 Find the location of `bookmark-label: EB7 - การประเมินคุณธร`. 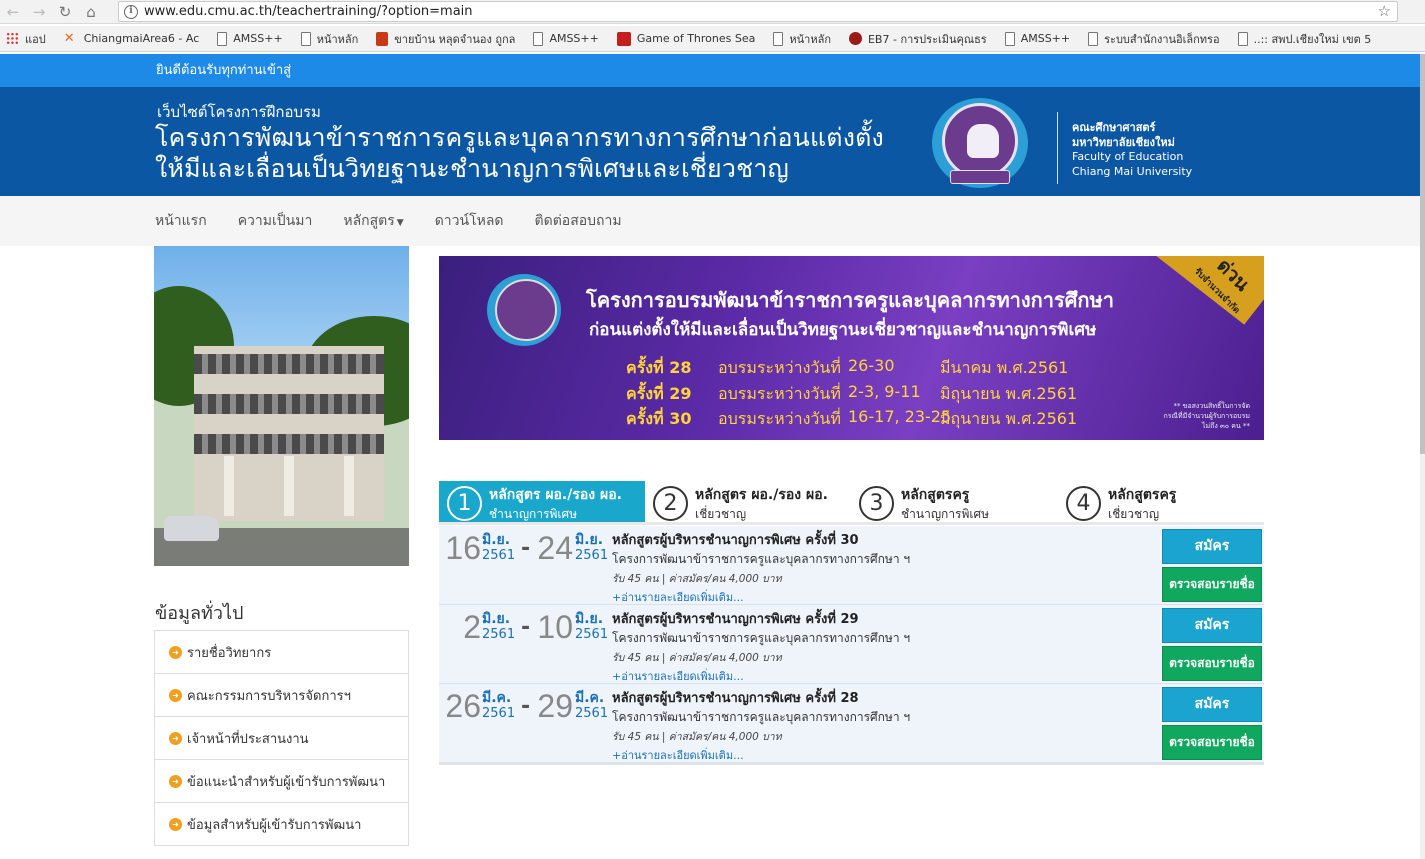

bookmark-label: EB7 - การประเมินคุณธร is located at coordinates (927, 39).